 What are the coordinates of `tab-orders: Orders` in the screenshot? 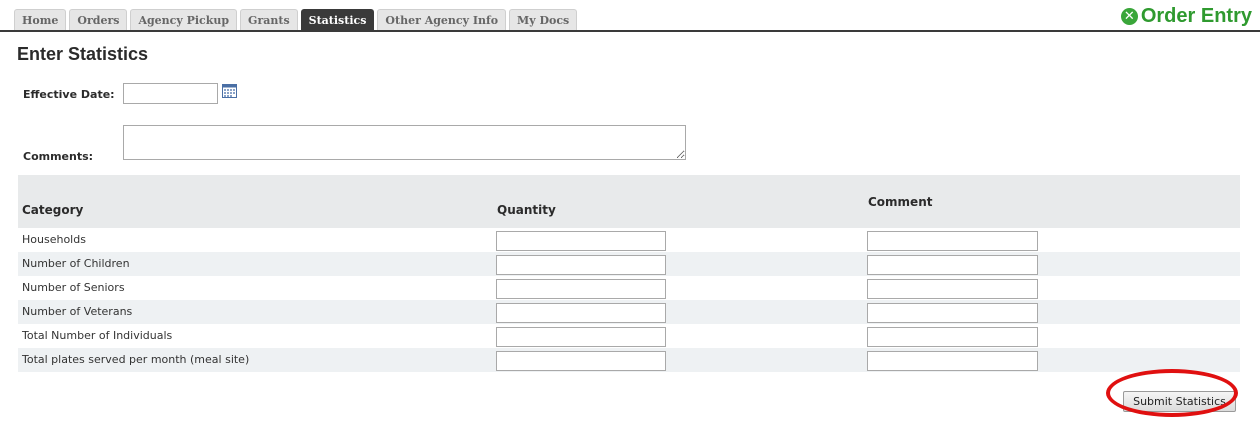 It's located at (98, 19).